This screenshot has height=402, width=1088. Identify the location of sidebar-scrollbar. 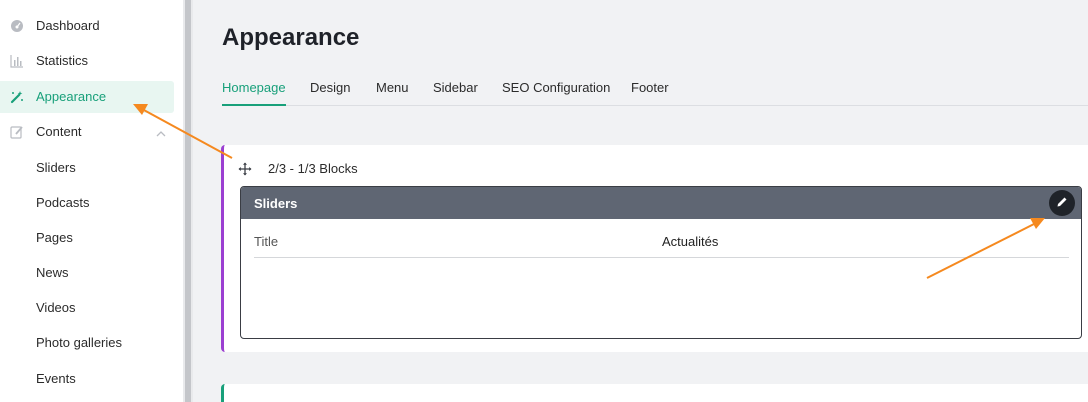
(188, 201).